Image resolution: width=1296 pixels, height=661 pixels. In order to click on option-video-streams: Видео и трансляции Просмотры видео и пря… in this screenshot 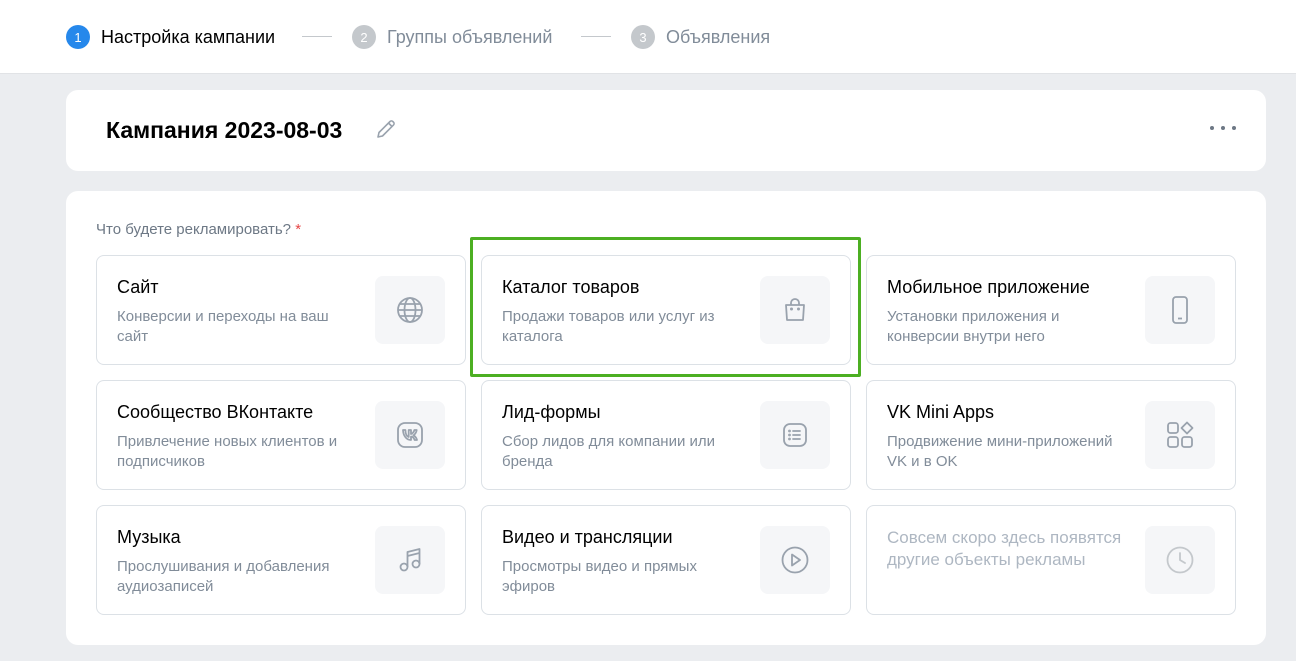, I will do `click(666, 560)`.